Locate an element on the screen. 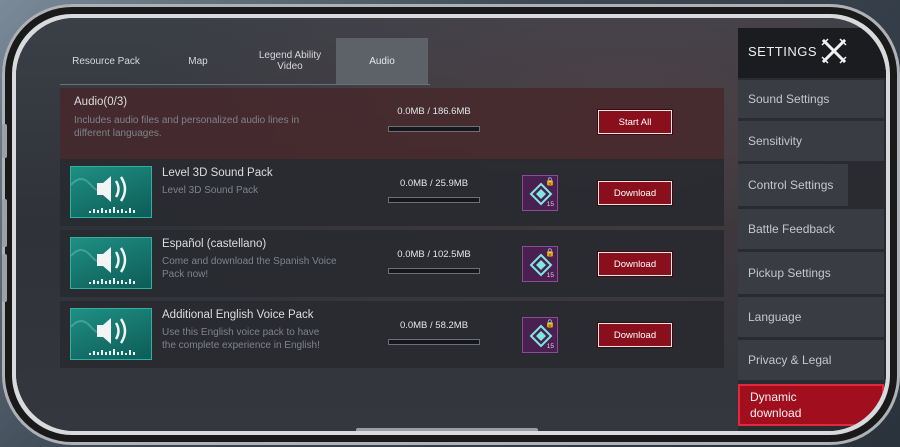 This screenshot has height=447, width=900. pack-size: 0.0MB / 58.2MB is located at coordinates (434, 325).